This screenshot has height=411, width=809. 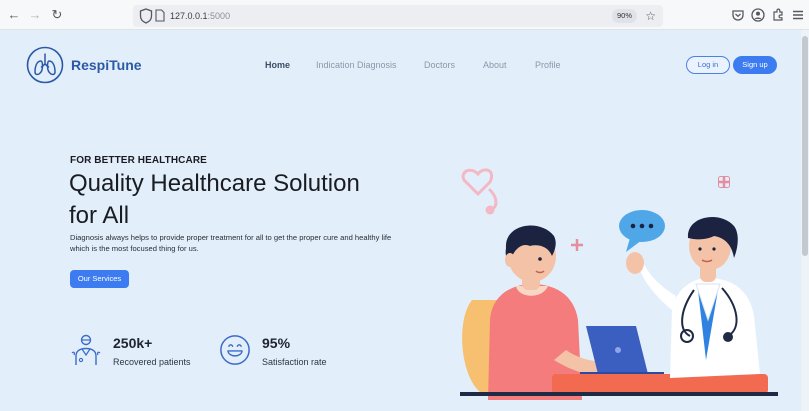 I want to click on url-text: 127.0.0.1:5000, so click(x=200, y=16).